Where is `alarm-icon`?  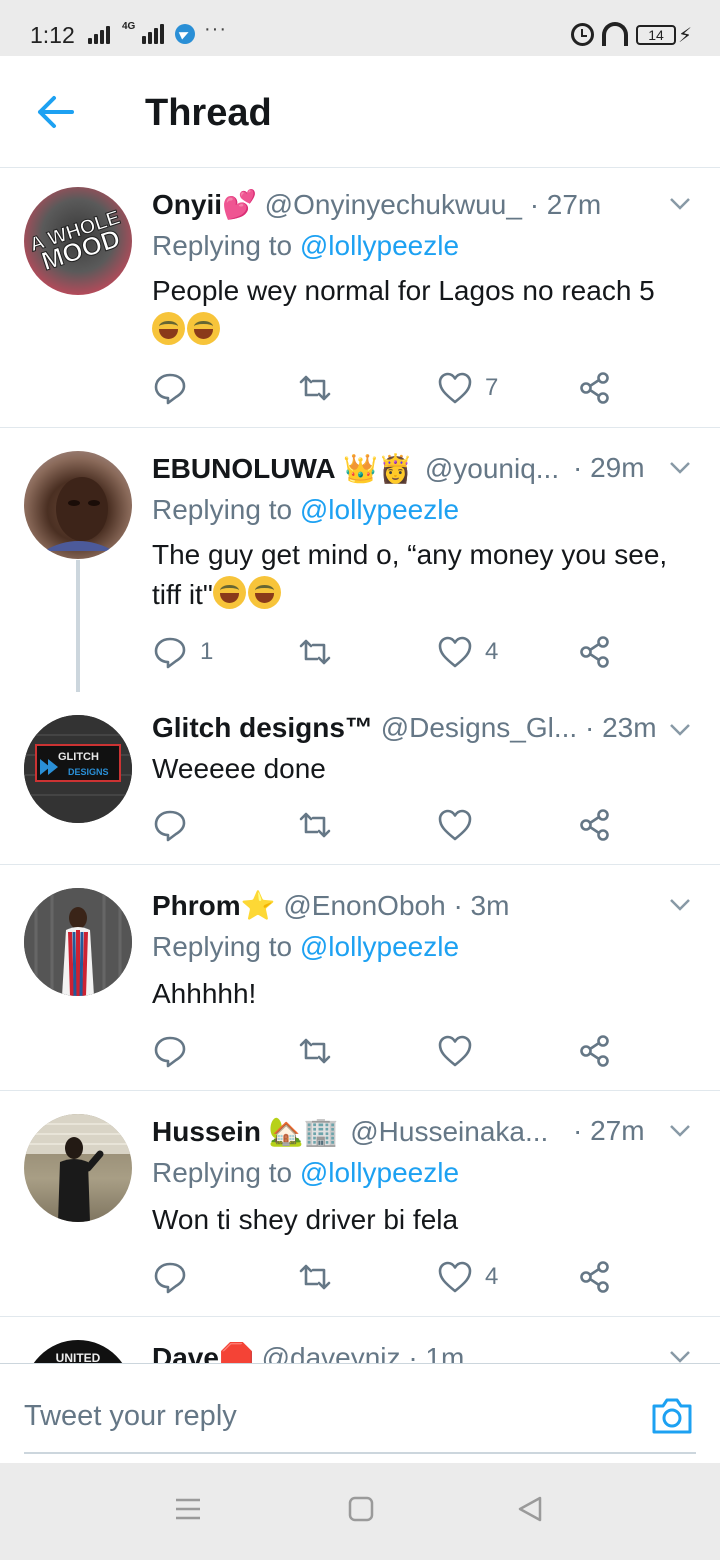
alarm-icon is located at coordinates (582, 34).